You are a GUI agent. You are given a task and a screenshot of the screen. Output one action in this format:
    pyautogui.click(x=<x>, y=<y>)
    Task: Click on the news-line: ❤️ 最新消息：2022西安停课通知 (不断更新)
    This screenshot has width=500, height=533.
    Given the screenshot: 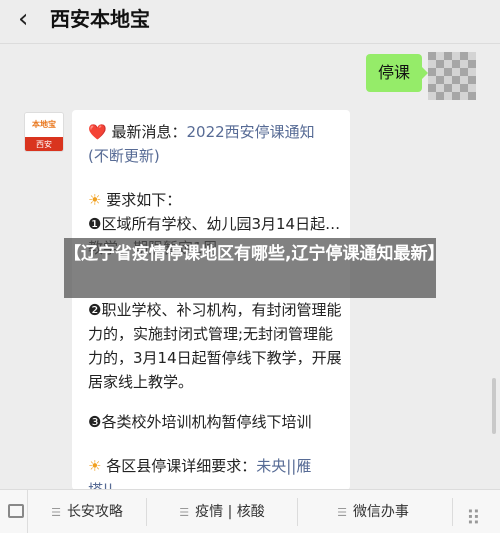 What is the action you would take?
    pyautogui.click(x=215, y=144)
    